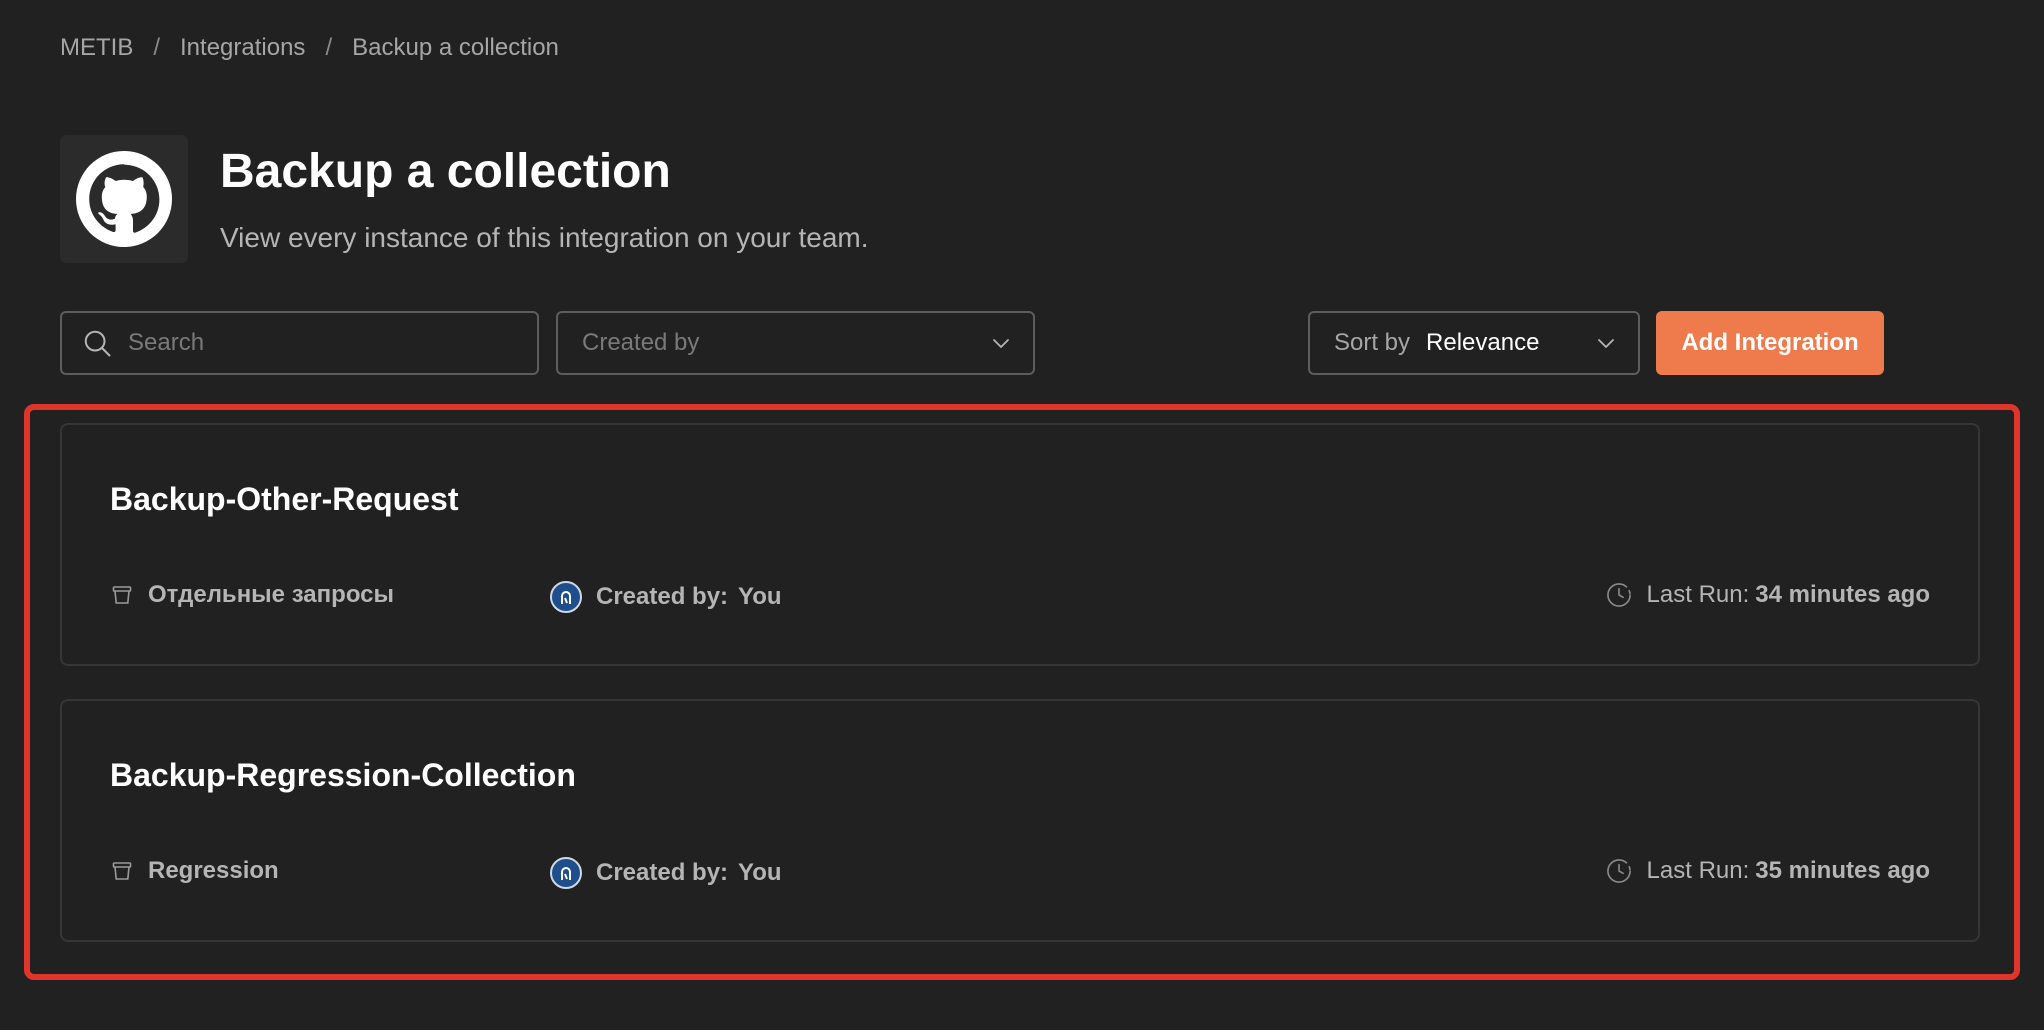 This screenshot has height=1030, width=2044. Describe the element at coordinates (213, 870) in the screenshot. I see `collection-name: Regression` at that location.